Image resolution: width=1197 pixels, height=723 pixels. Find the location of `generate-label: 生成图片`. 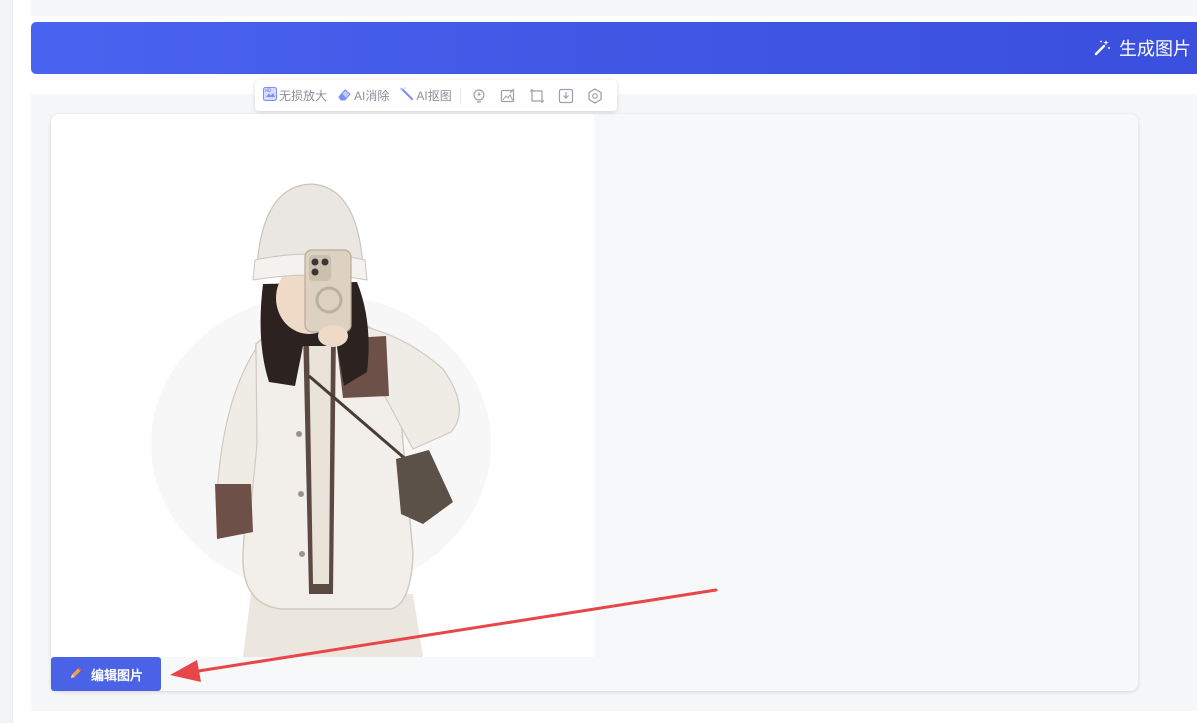

generate-label: 生成图片 is located at coordinates (1155, 49).